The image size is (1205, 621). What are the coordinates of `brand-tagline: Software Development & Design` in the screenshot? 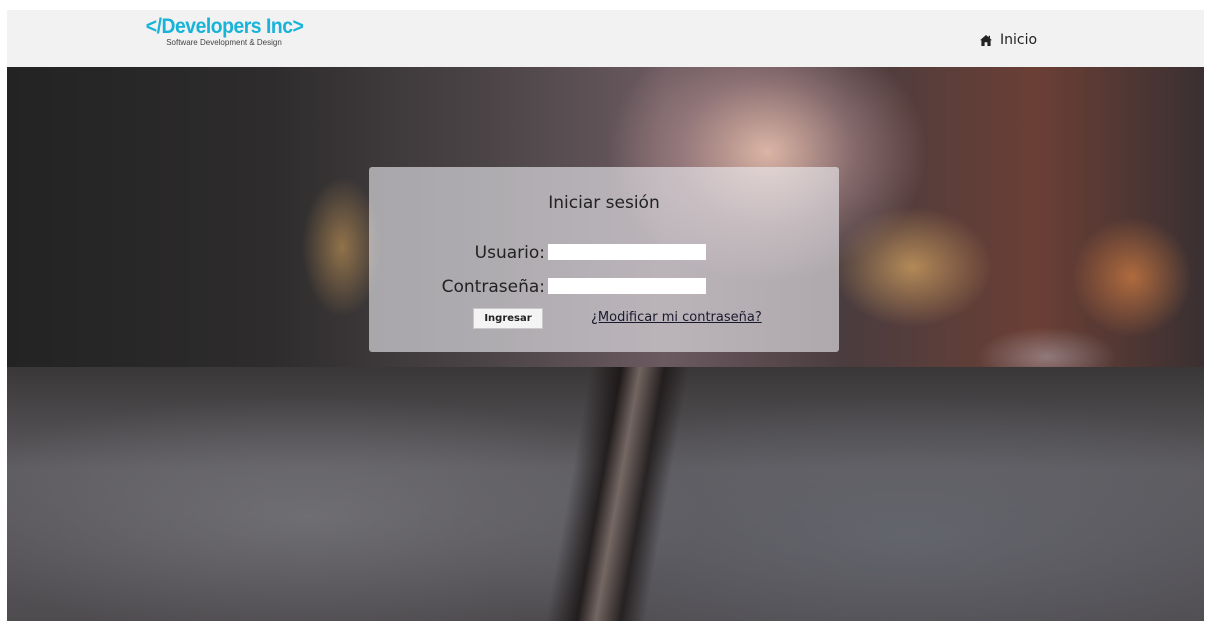 It's located at (224, 42).